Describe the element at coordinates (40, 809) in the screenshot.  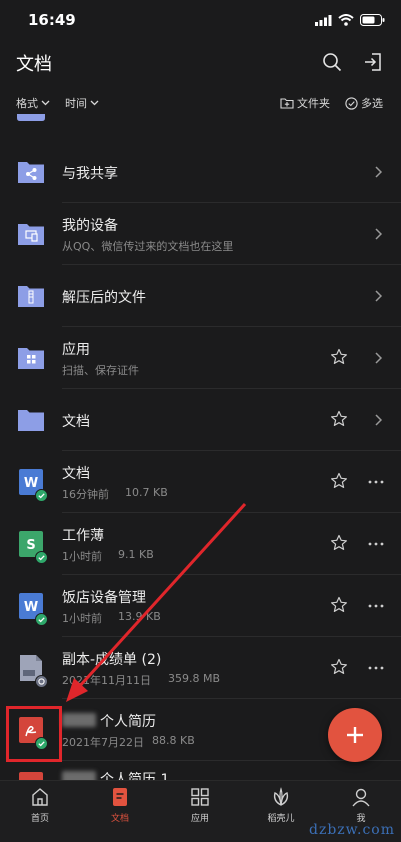
I see `tab-home: 首页` at that location.